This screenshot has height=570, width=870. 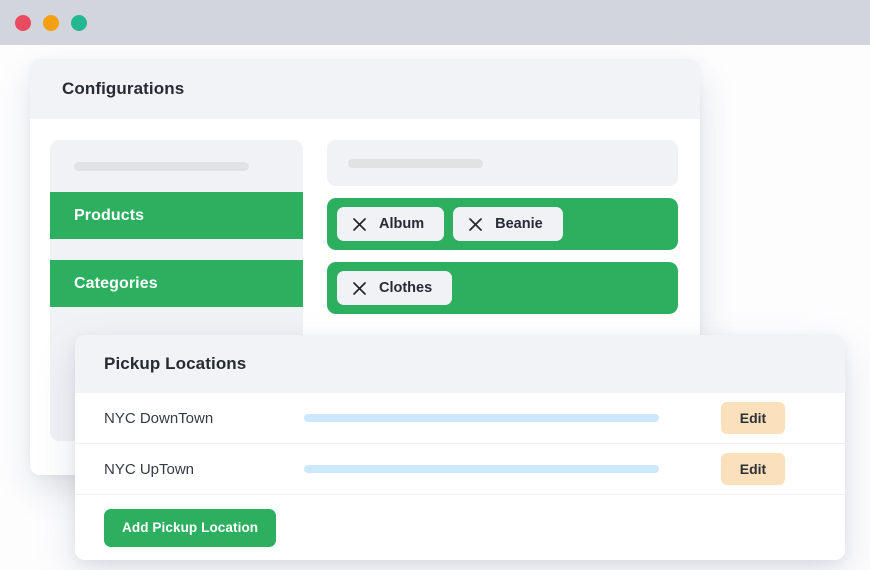 I want to click on sidebar-item-label: Products, so click(x=109, y=215).